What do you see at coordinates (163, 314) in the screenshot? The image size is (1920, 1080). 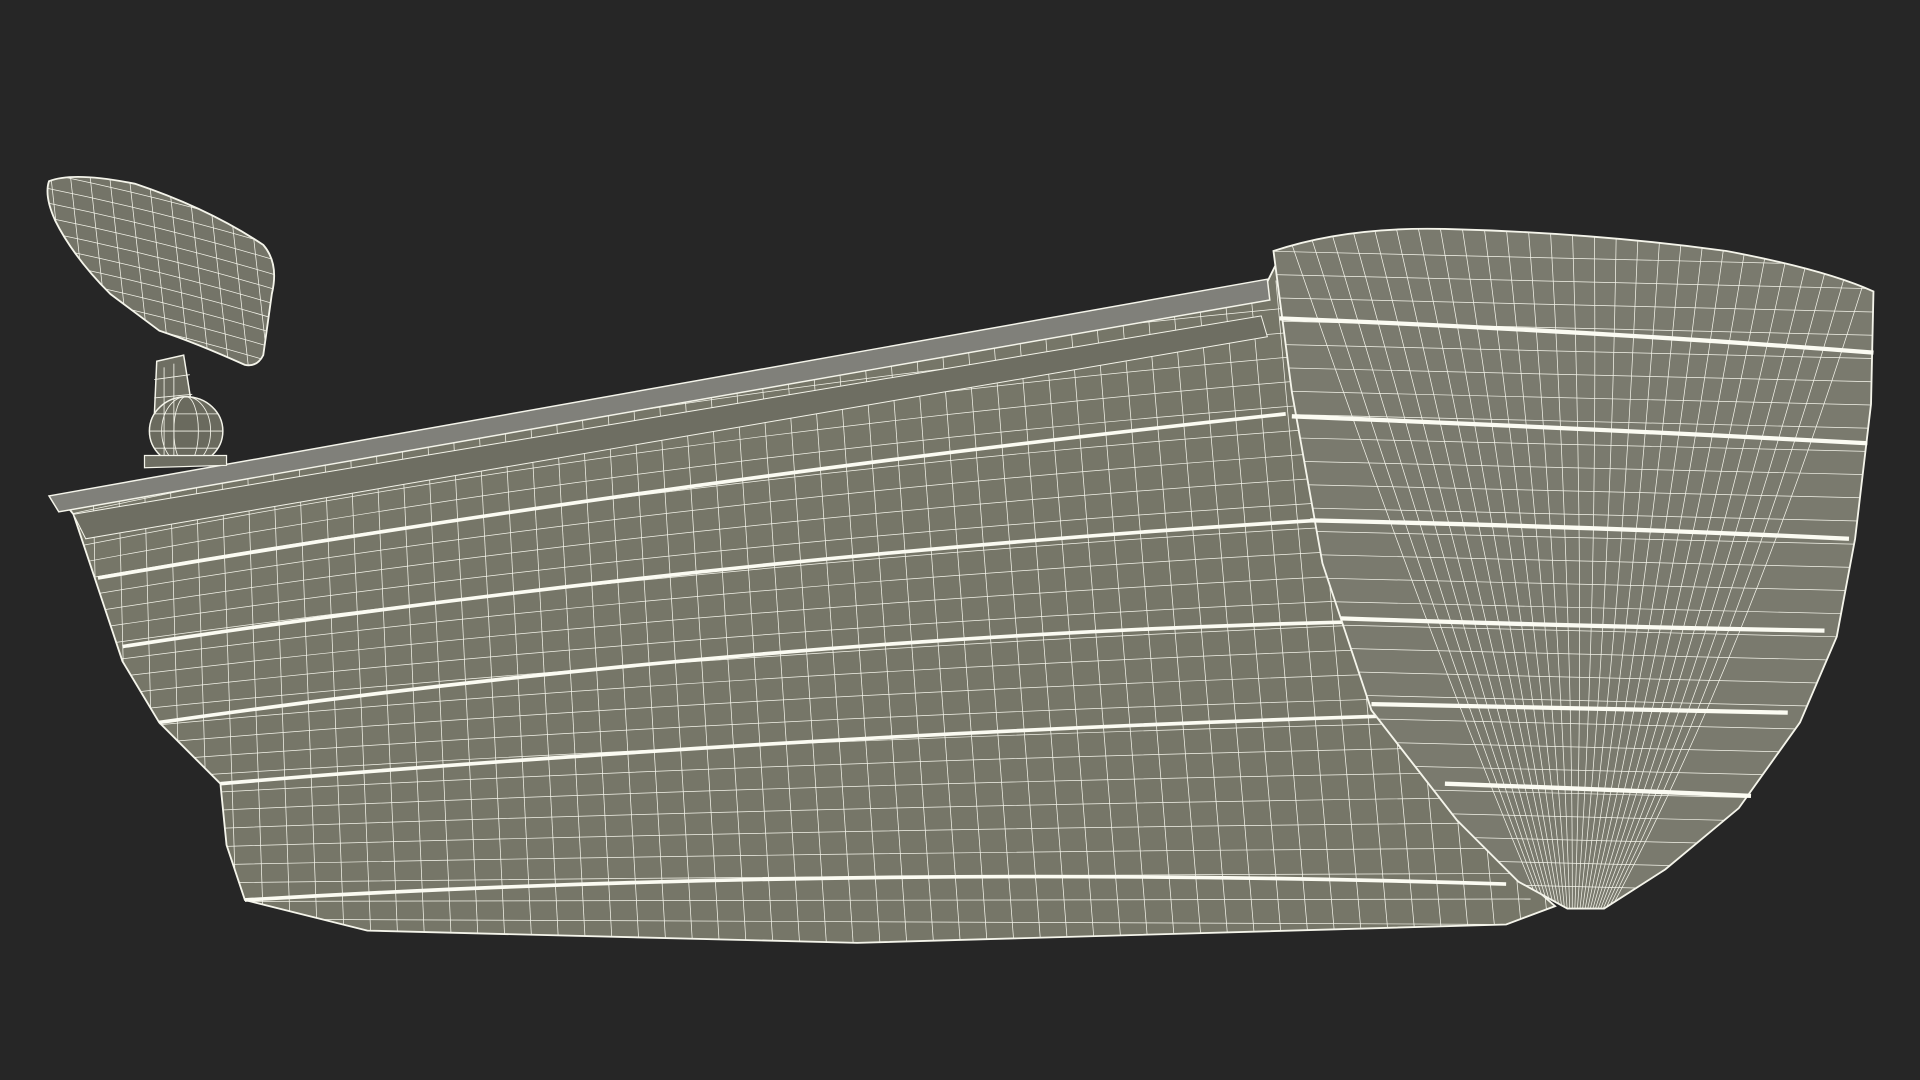 I see `outboard-rudder` at bounding box center [163, 314].